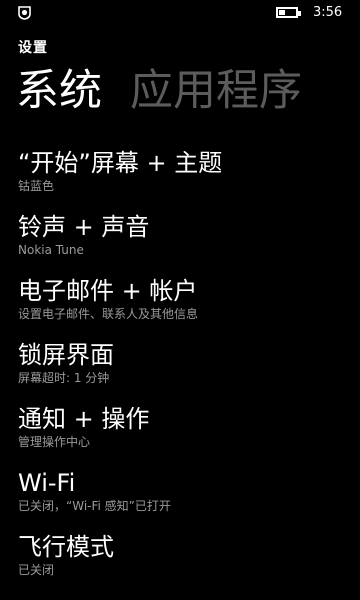  Describe the element at coordinates (188, 491) in the screenshot. I see `setting-item-wifi: Wi-Fi 已关闭，“Wi-Fi 感知”已打开` at that location.